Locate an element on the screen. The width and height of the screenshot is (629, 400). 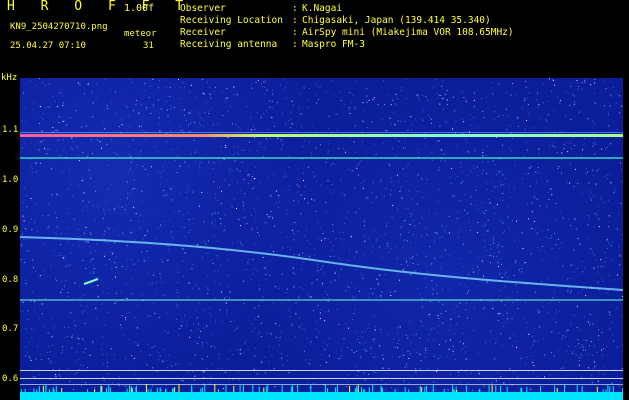
carrier-line is located at coordinates (321, 135).